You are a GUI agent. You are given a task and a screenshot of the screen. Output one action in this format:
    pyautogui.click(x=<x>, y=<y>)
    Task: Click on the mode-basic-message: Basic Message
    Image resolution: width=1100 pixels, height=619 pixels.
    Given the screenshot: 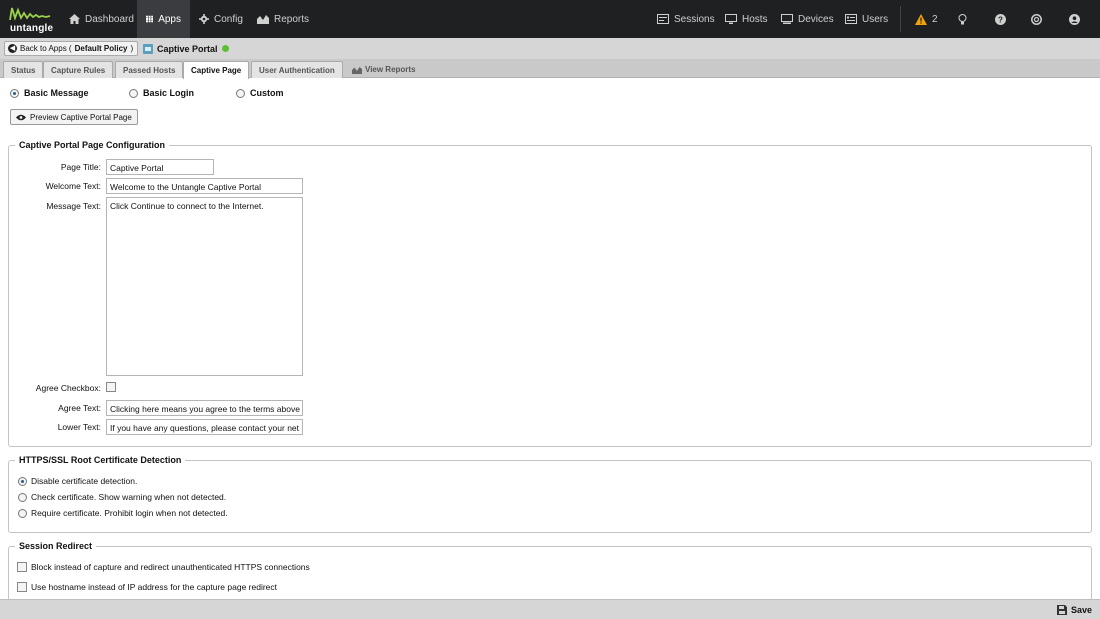 What is the action you would take?
    pyautogui.click(x=49, y=93)
    